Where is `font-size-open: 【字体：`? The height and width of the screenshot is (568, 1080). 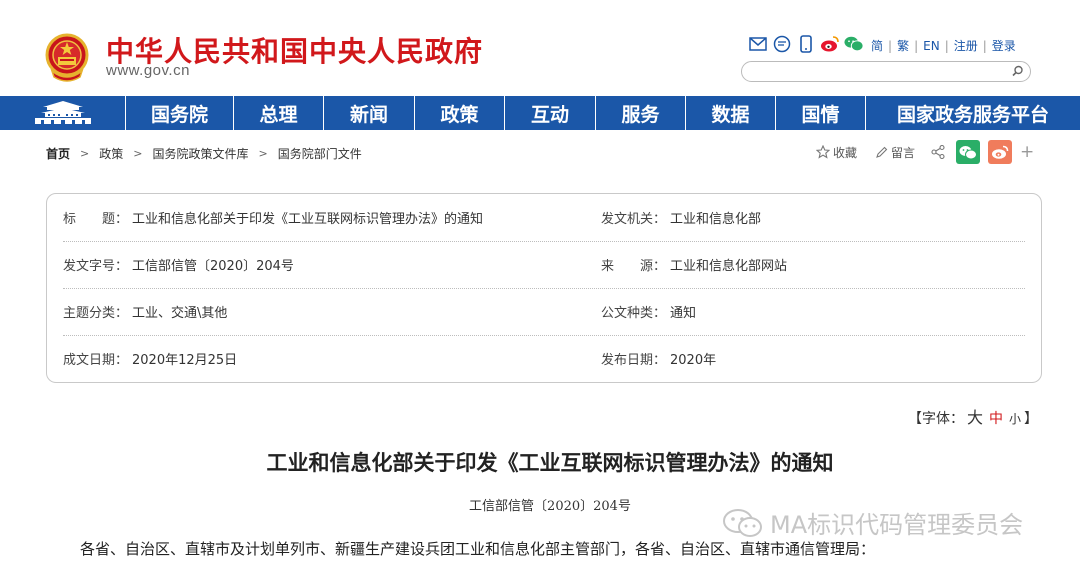 font-size-open: 【字体： is located at coordinates (936, 419).